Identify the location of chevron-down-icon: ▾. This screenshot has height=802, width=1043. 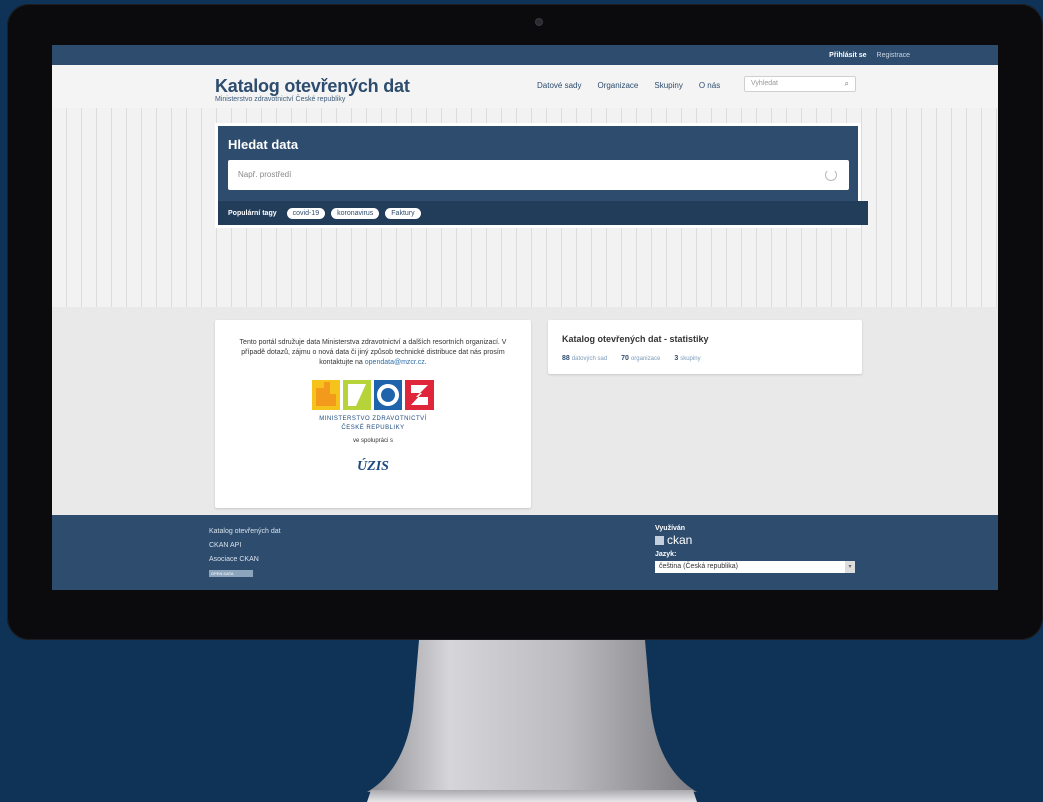
(850, 567).